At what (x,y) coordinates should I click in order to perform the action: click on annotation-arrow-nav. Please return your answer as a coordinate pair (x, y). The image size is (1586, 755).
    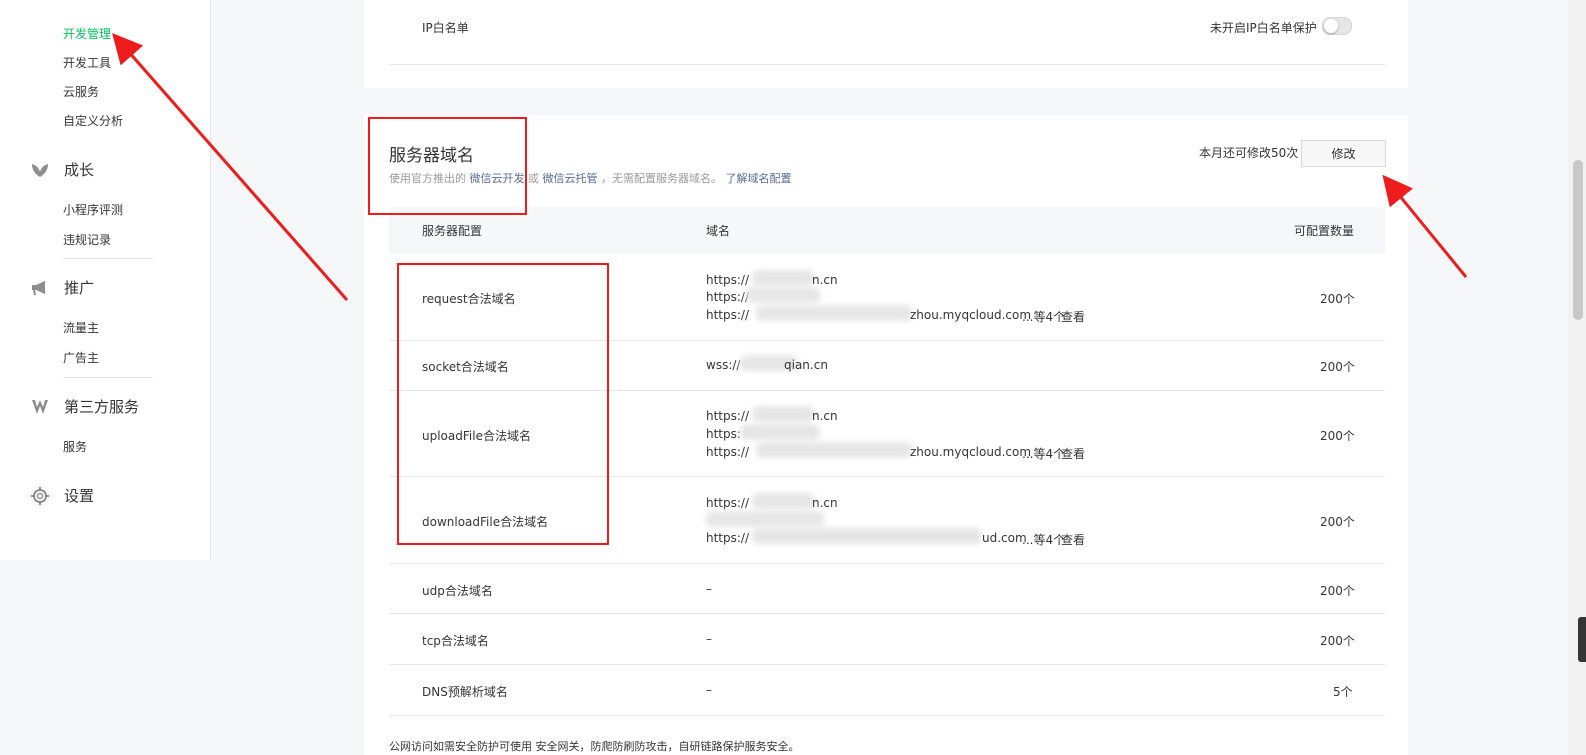
    Looking at the image, I should click on (230, 166).